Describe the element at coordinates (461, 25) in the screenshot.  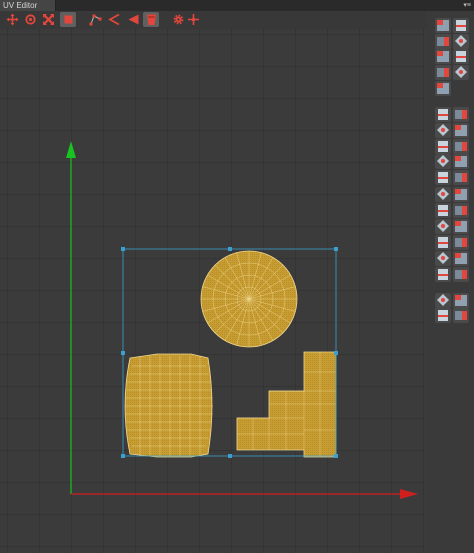
I see `relax-icon` at that location.